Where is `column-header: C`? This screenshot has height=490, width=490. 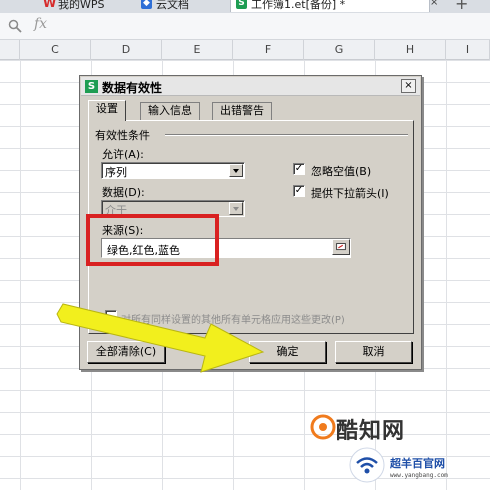
column-header: C is located at coordinates (55, 50).